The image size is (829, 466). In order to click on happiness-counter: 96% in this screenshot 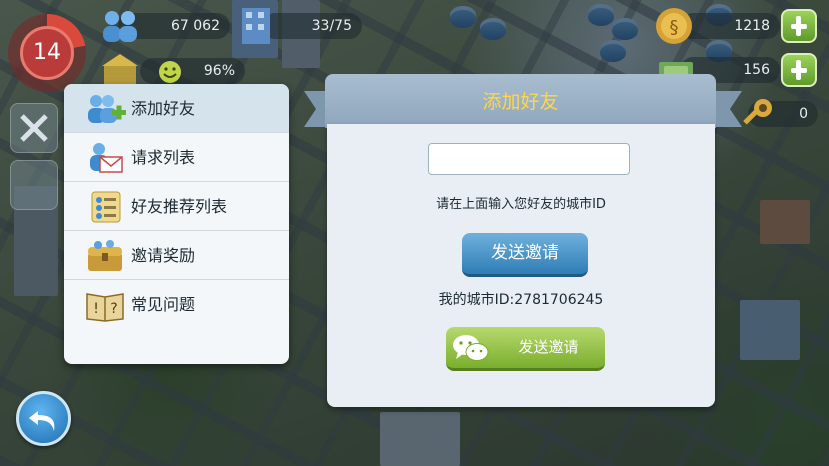, I will do `click(192, 71)`.